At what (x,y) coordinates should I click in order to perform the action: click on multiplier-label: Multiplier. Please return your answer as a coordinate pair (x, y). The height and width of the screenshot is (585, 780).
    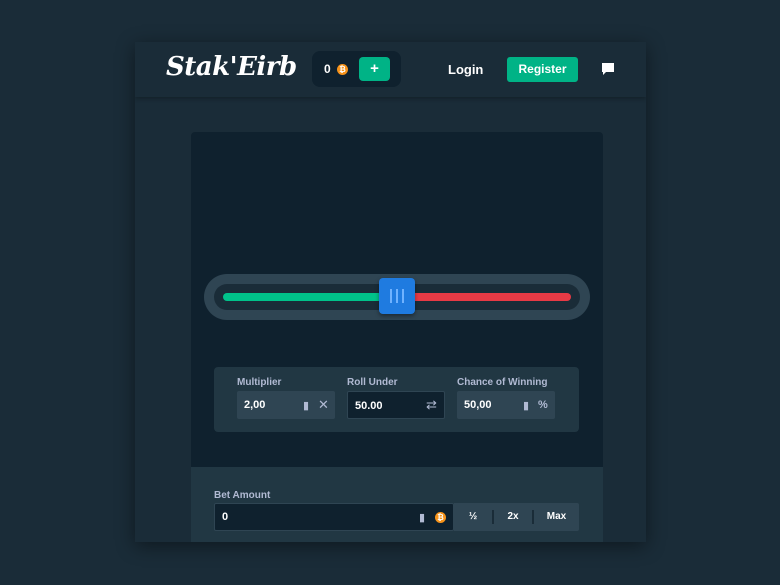
    Looking at the image, I should click on (259, 382).